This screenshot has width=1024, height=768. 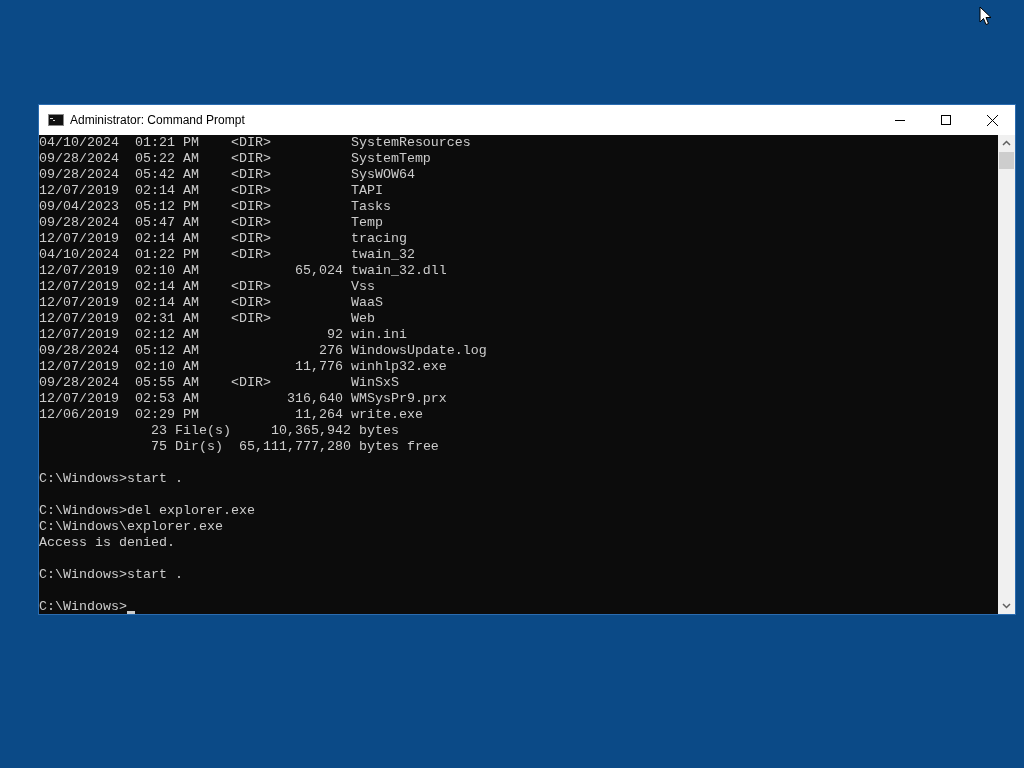 What do you see at coordinates (107, 543) in the screenshot?
I see `console-line: Access is denied.` at bounding box center [107, 543].